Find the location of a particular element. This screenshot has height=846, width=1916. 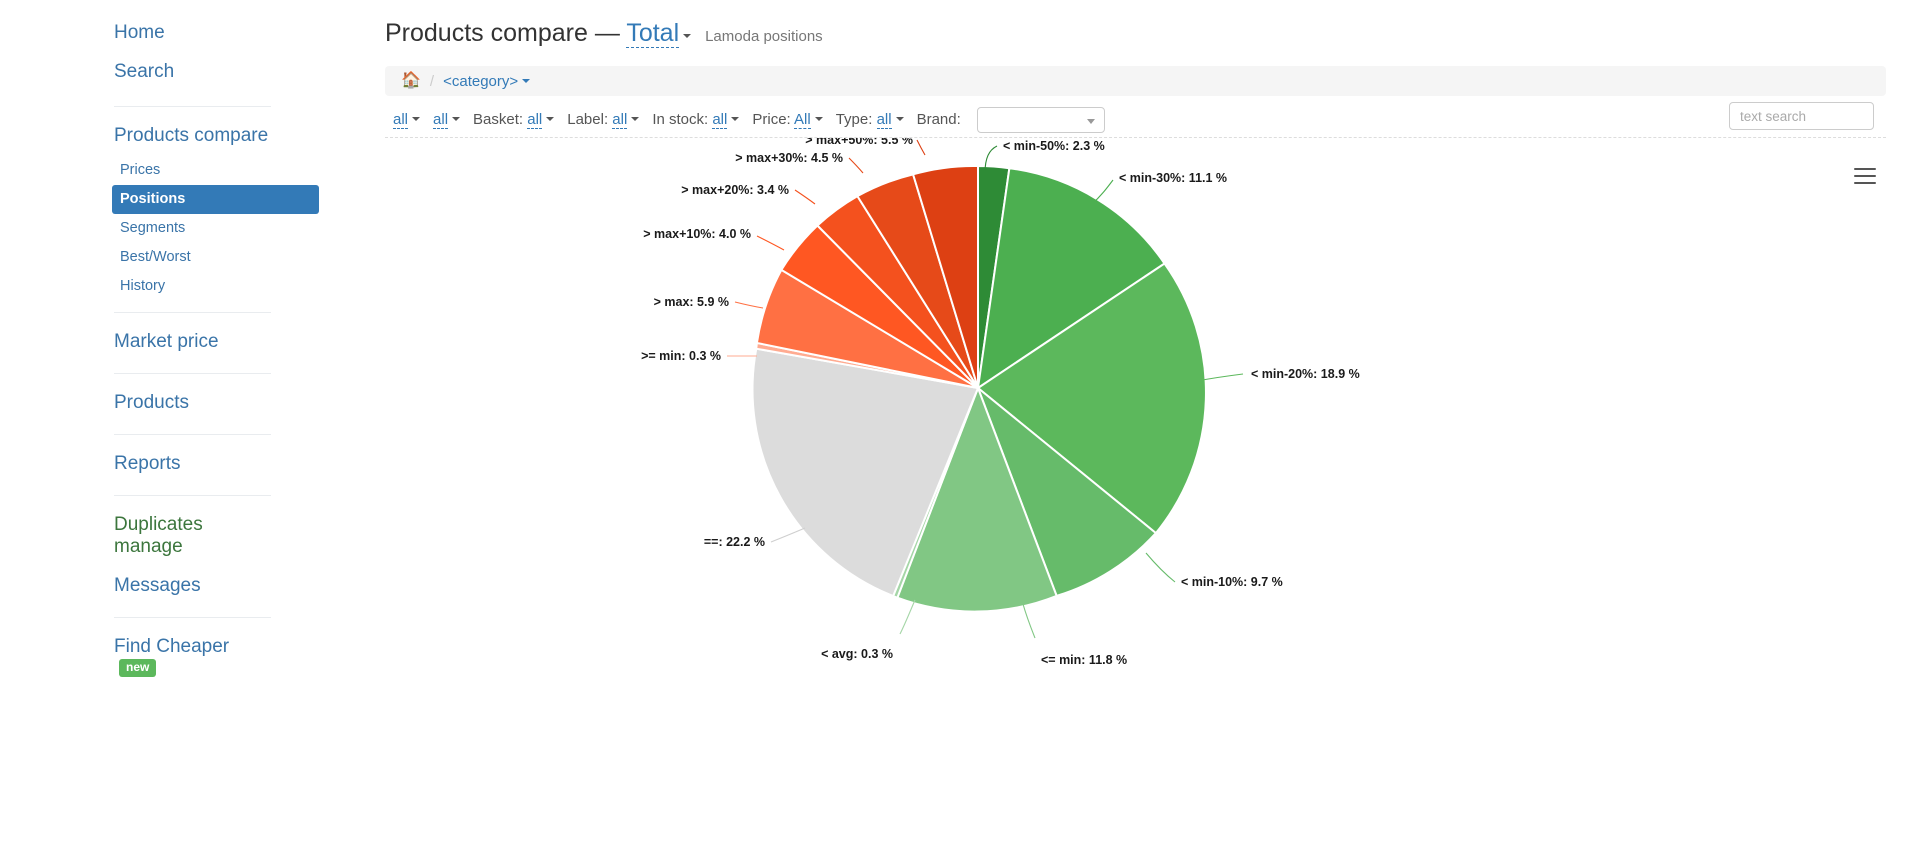

filter-price-label: Price: is located at coordinates (771, 119).